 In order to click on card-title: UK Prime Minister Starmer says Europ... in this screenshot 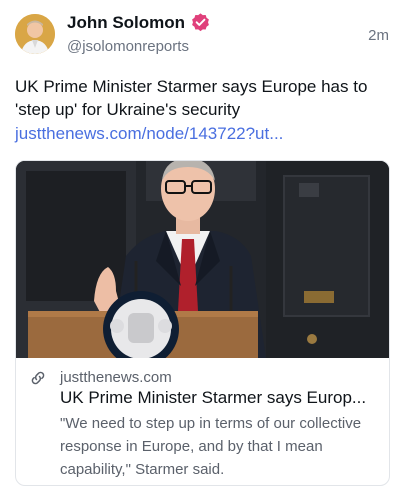, I will do `click(220, 398)`.